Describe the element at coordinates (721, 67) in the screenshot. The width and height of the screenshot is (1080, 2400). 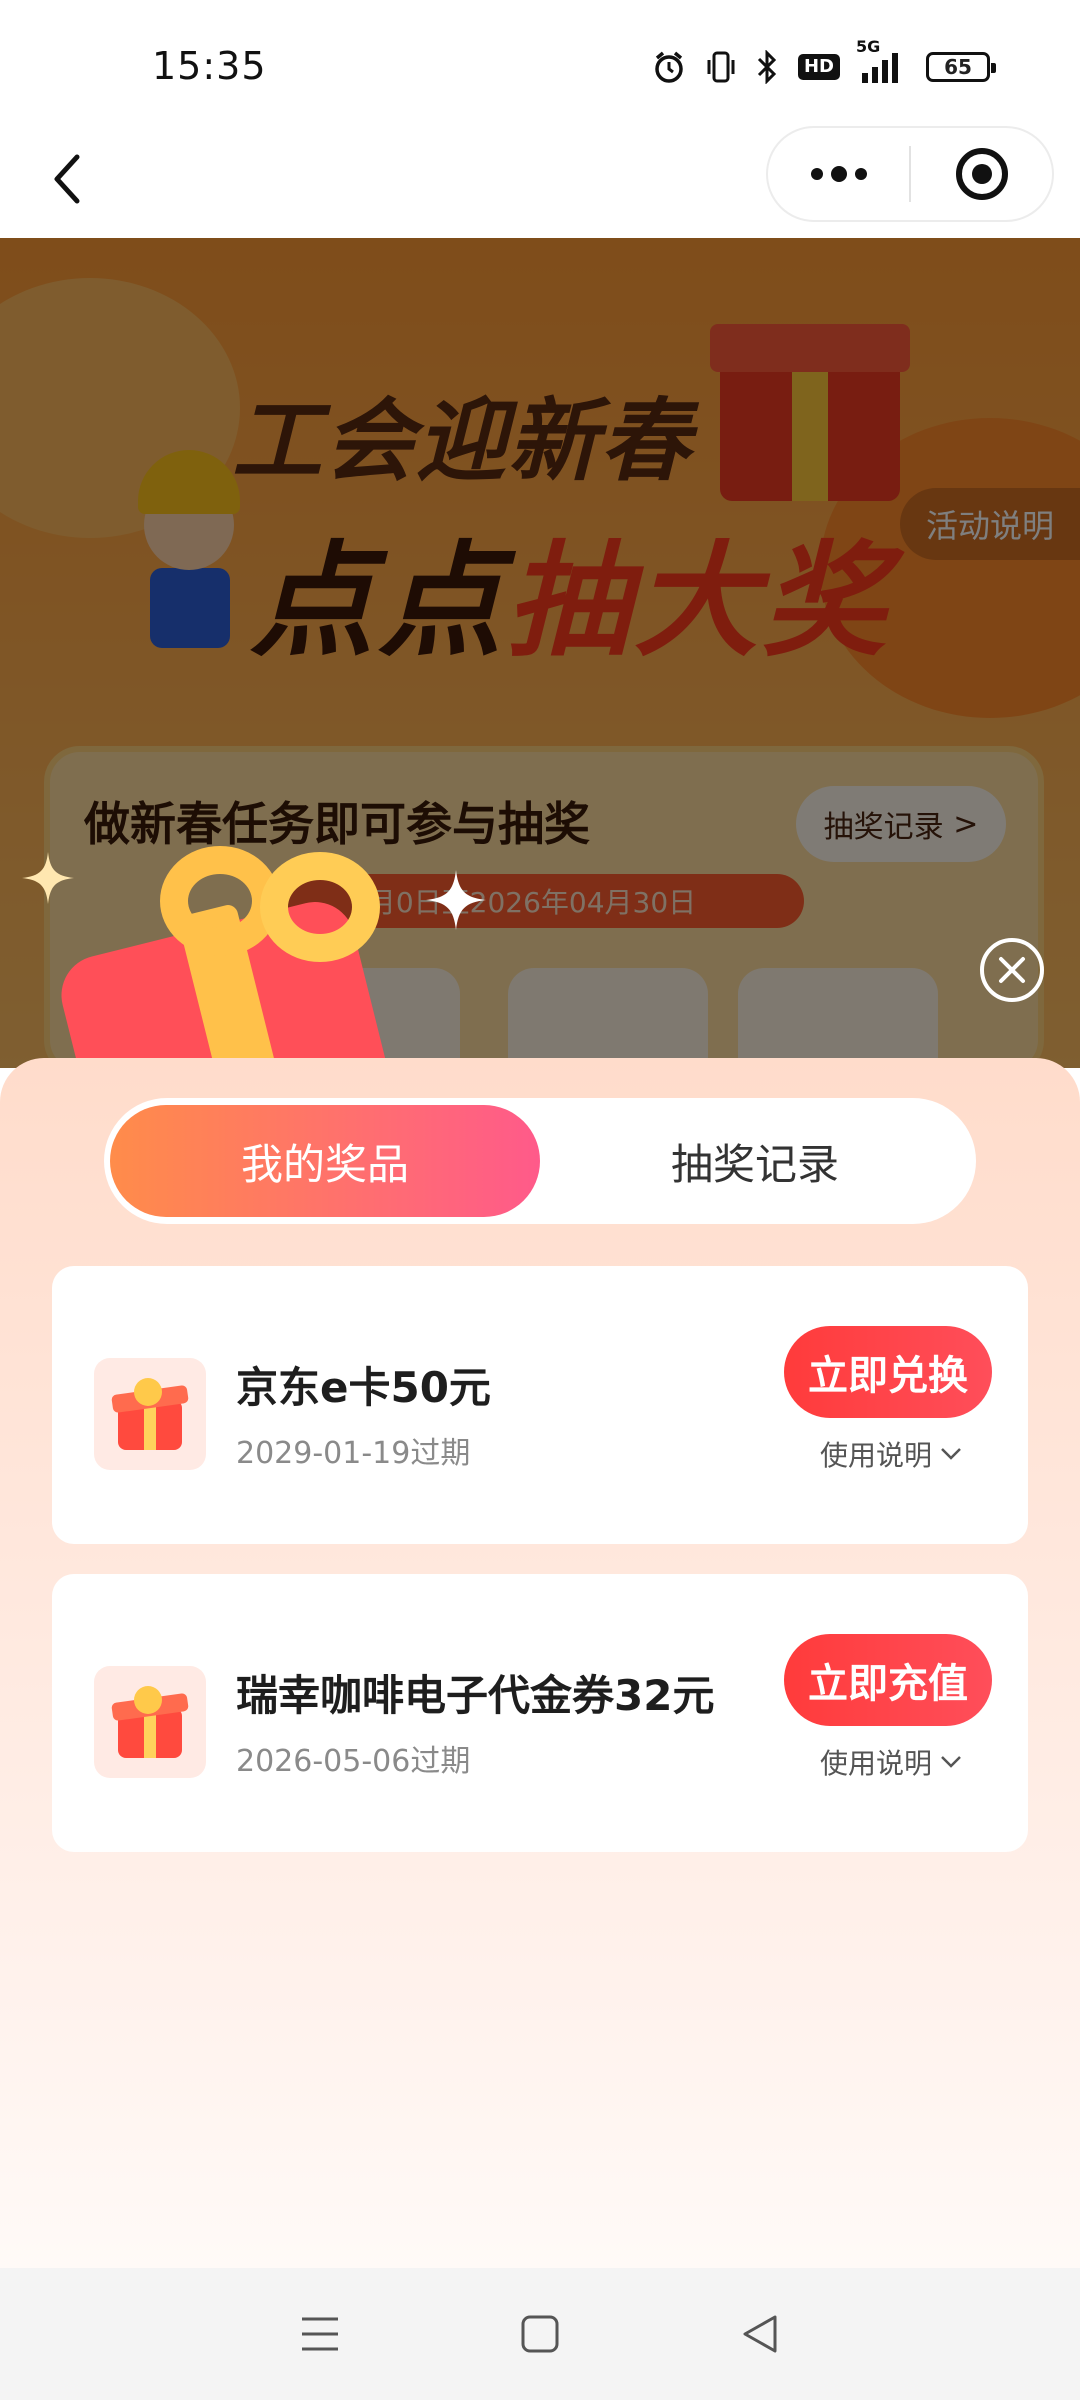
I see `vibrate-icon` at that location.